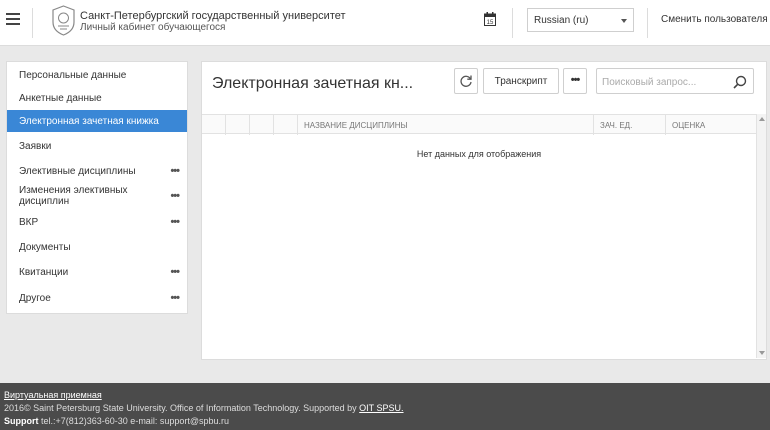  I want to click on sidebar-item-label-line2: дисциплин, so click(44, 201).